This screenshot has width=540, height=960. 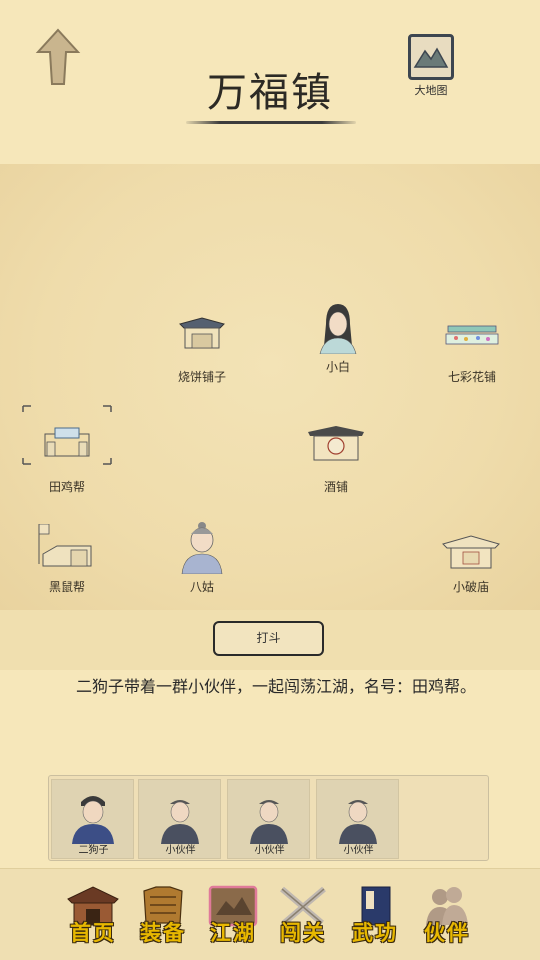 I want to click on team-member-partner-3: 小伙伴, so click(x=357, y=819).